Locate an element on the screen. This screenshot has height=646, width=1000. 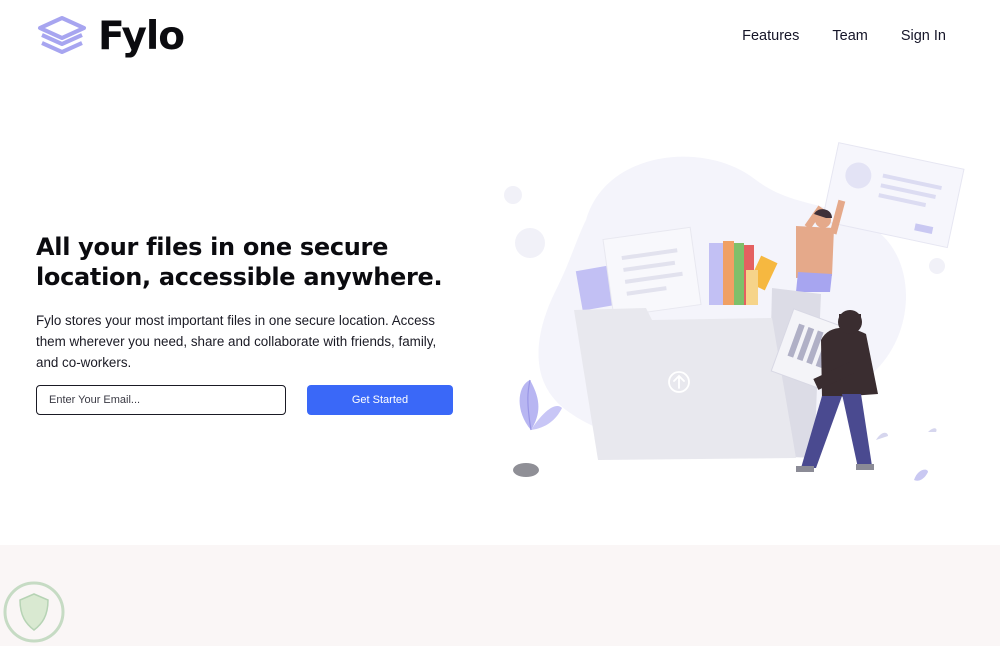
get-started-button: Get Started is located at coordinates (380, 400).